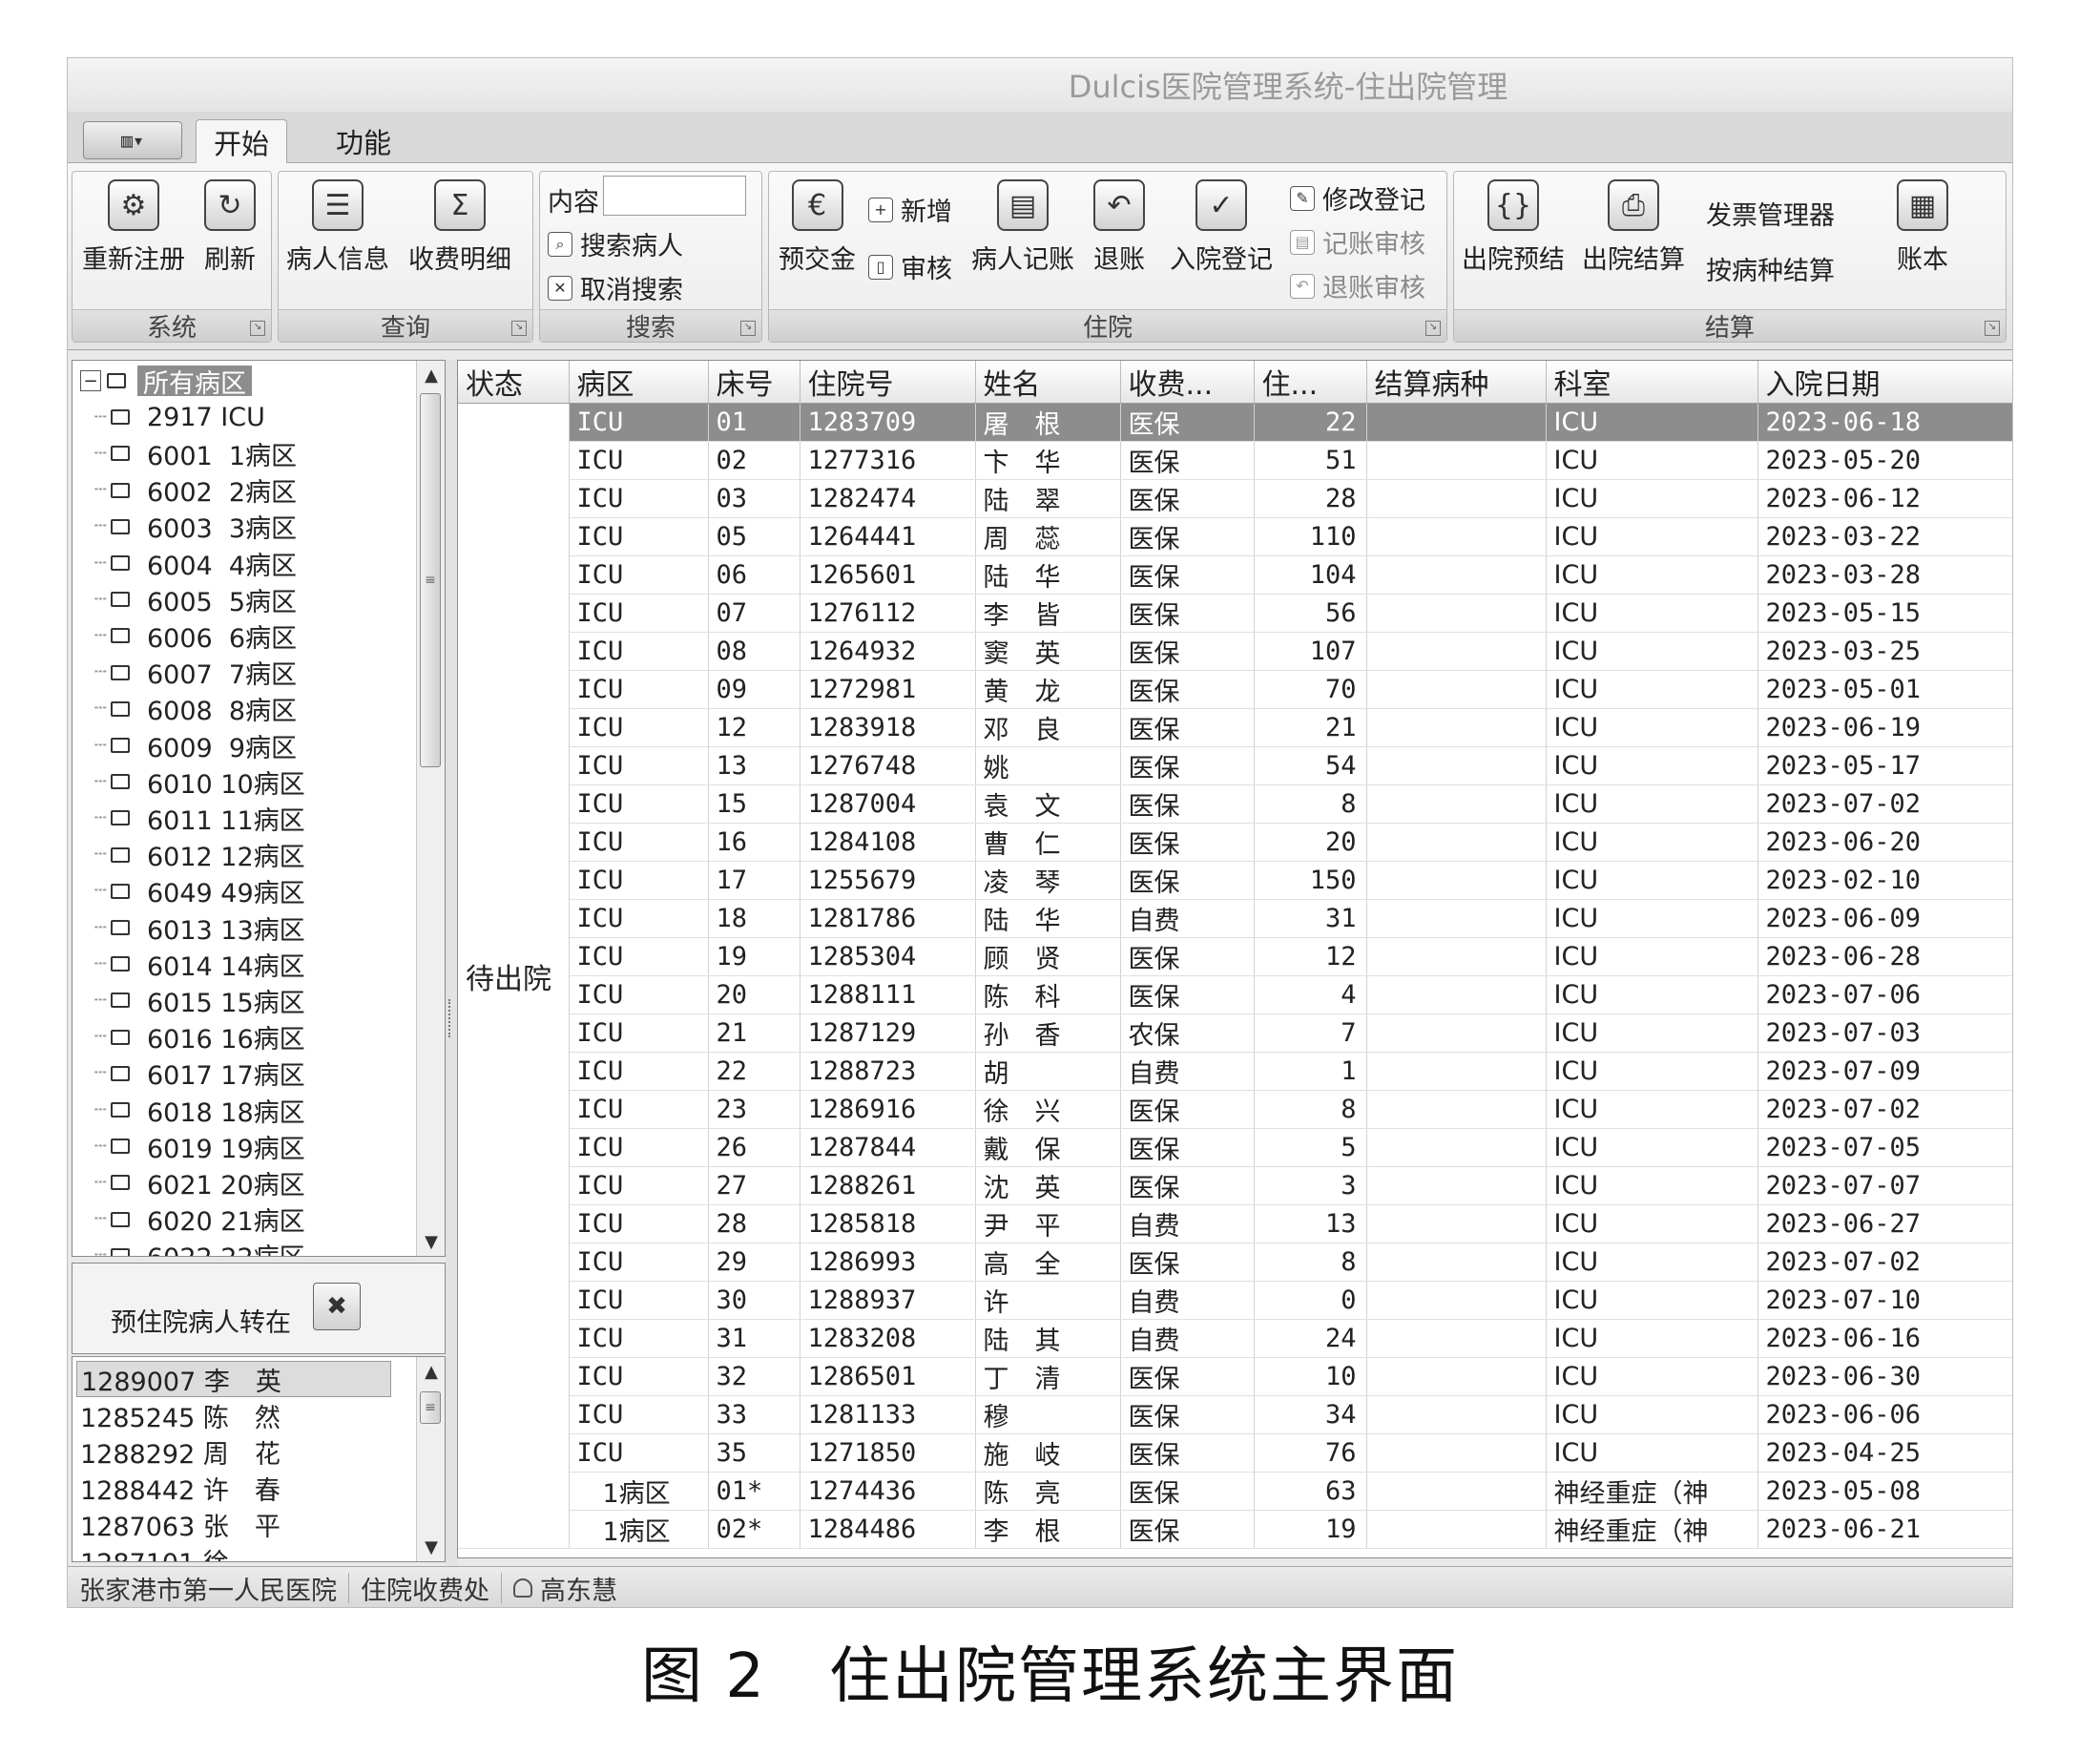 This screenshot has height=1755, width=2100. What do you see at coordinates (910, 266) in the screenshot?
I see `audit-button: ▯ 审核` at bounding box center [910, 266].